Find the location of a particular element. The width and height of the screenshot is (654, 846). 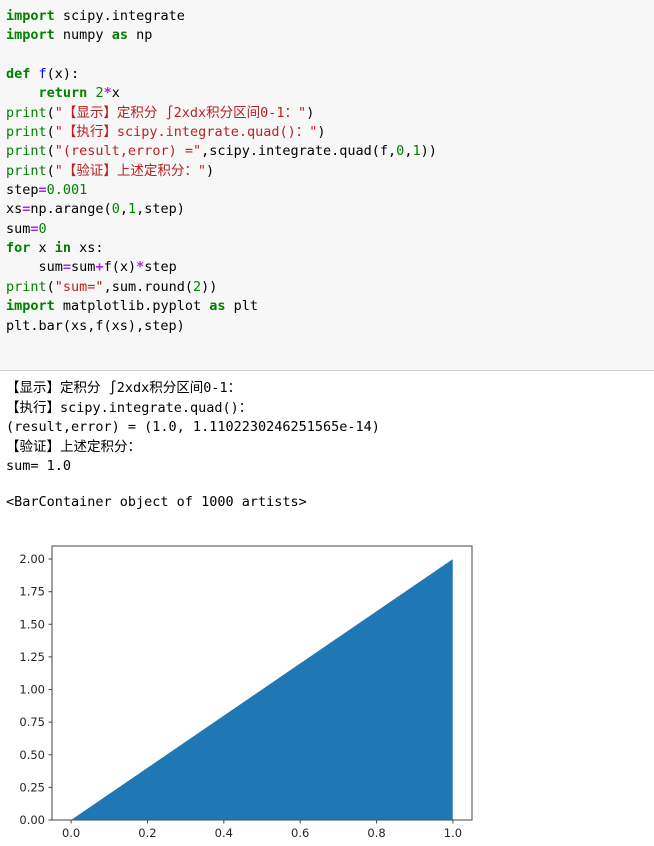

code-token: np is located at coordinates (140, 35).